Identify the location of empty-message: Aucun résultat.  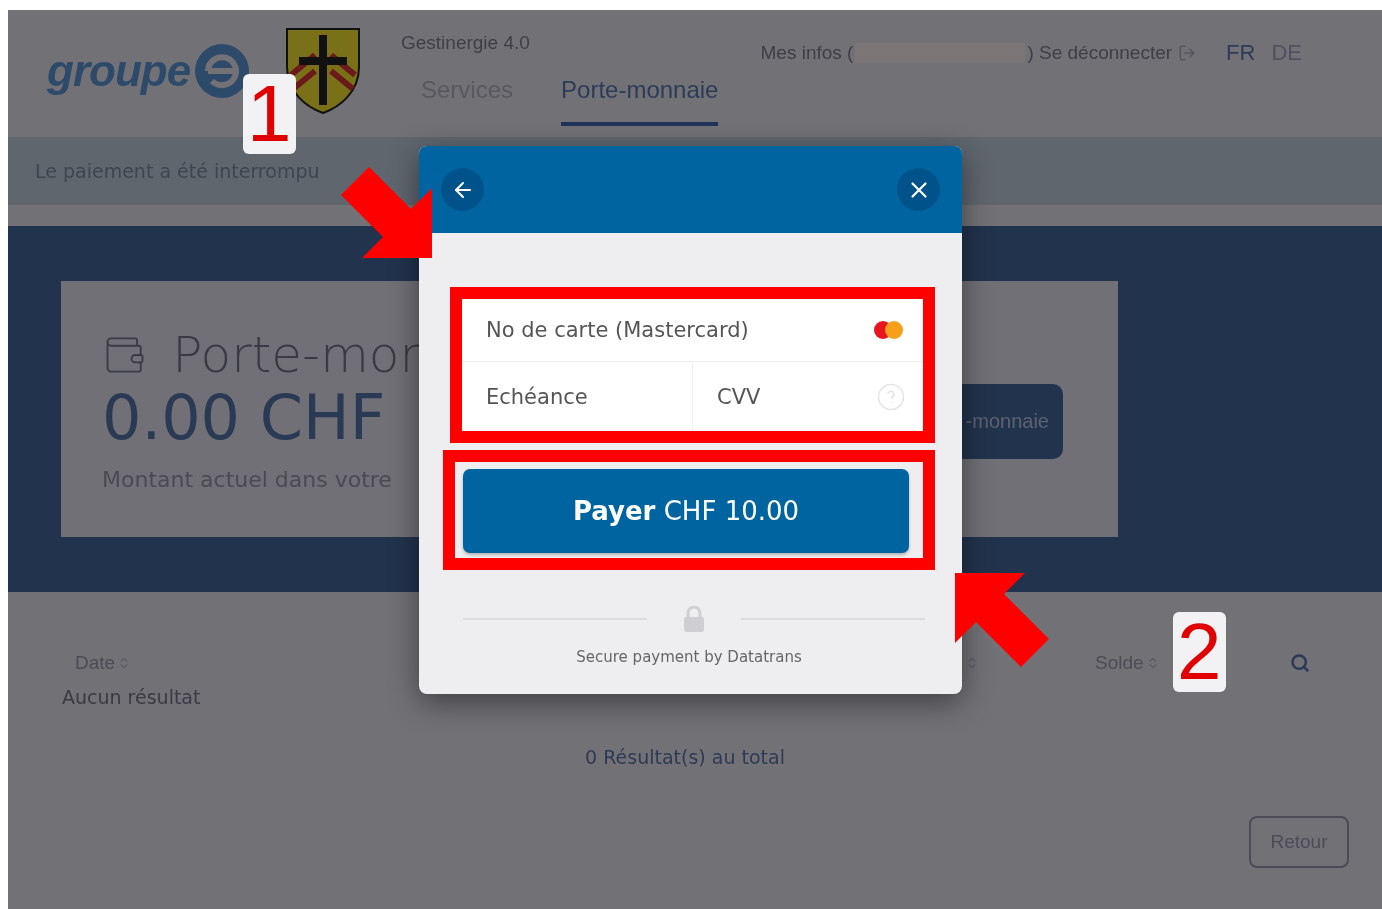
(132, 697).